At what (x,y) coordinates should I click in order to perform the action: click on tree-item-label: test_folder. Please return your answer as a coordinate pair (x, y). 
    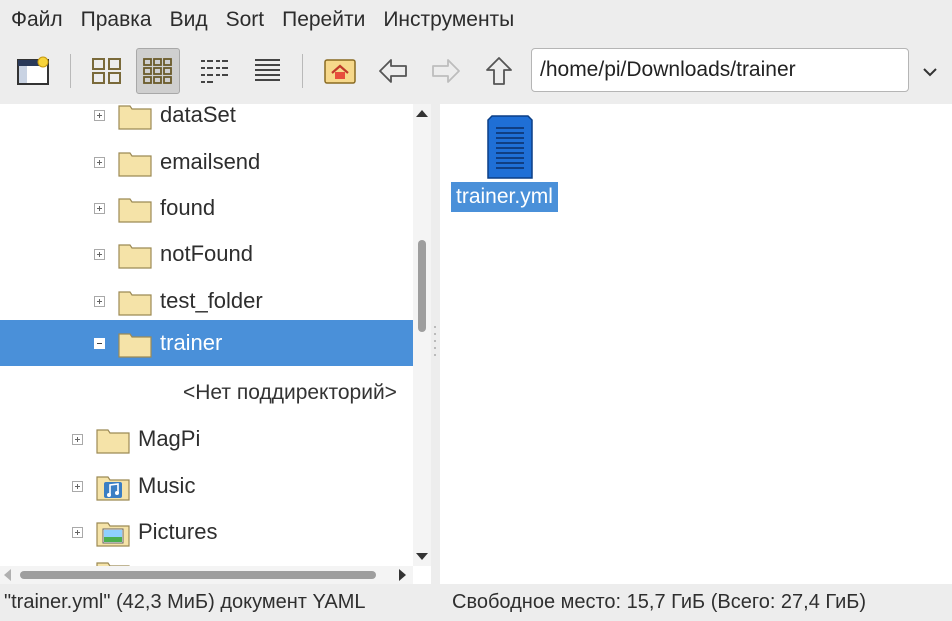
    Looking at the image, I should click on (211, 300).